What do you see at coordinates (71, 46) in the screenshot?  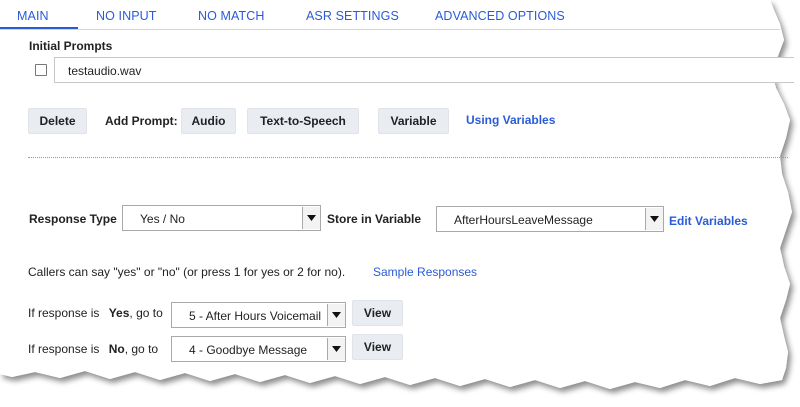 I see `initial-prompts-heading: Initial Prompts` at bounding box center [71, 46].